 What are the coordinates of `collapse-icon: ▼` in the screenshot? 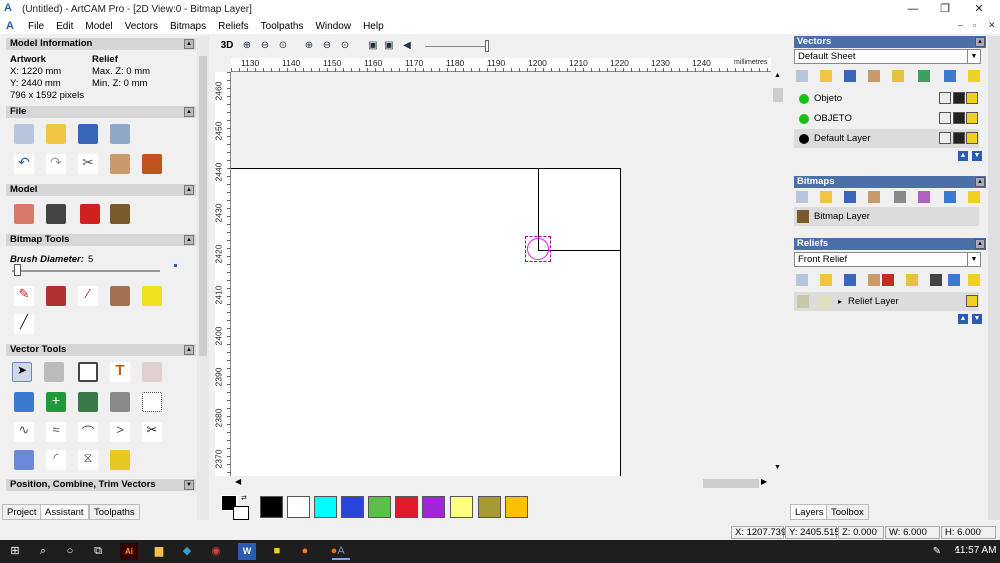 It's located at (189, 485).